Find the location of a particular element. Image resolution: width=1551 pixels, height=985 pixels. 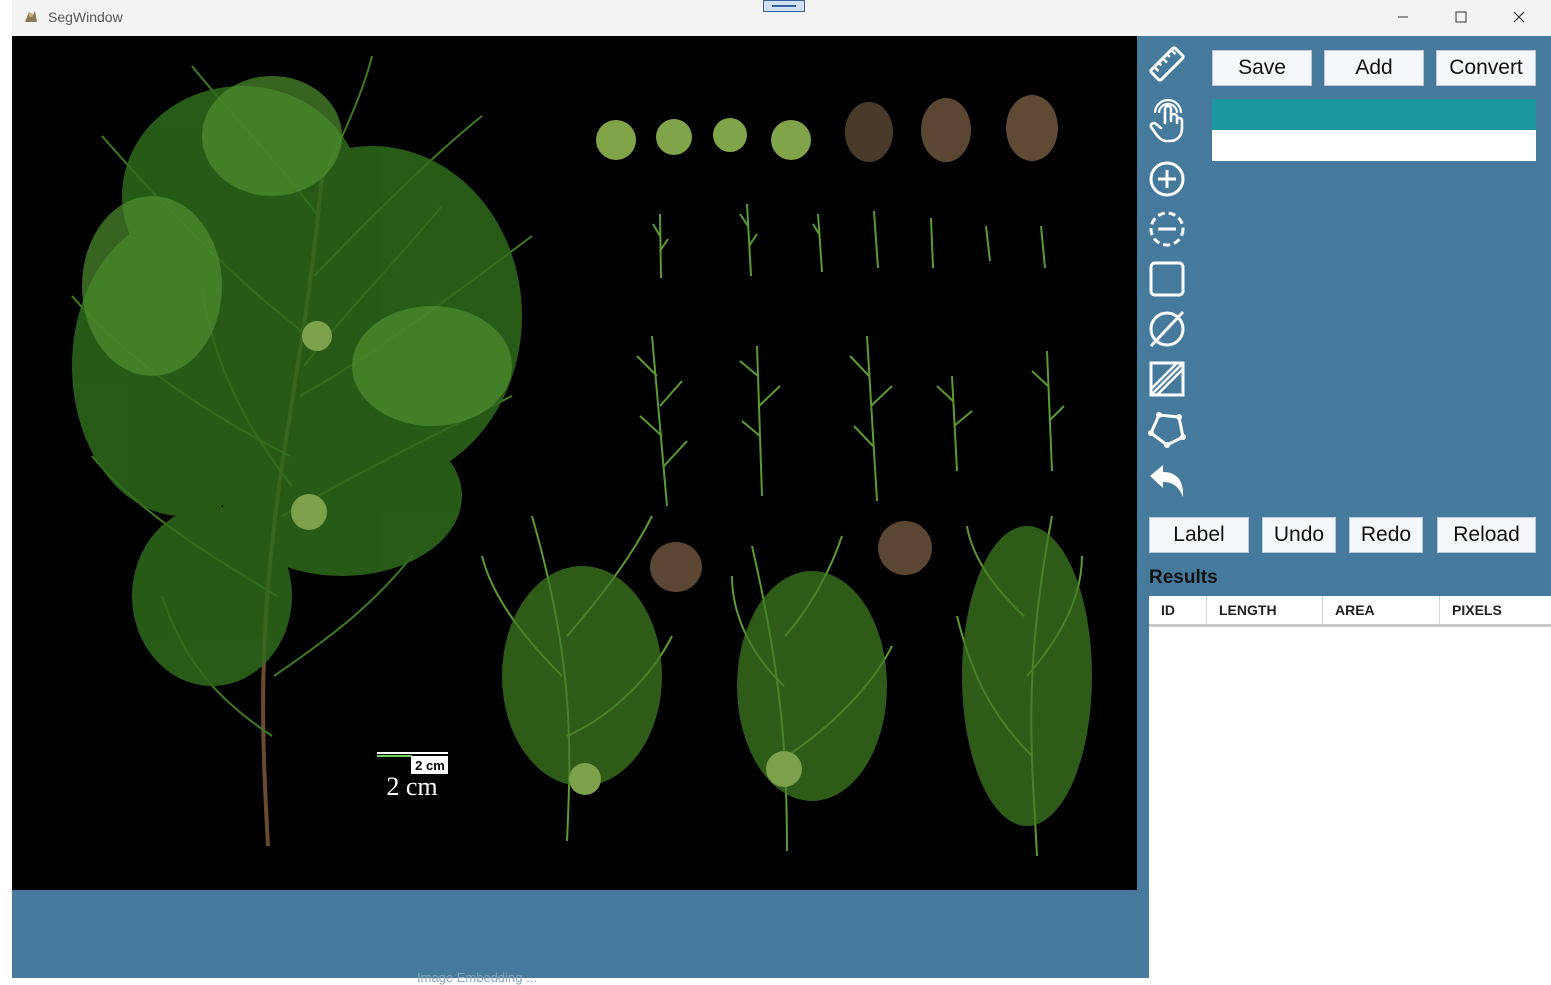

crop-tool is located at coordinates (1167, 379).